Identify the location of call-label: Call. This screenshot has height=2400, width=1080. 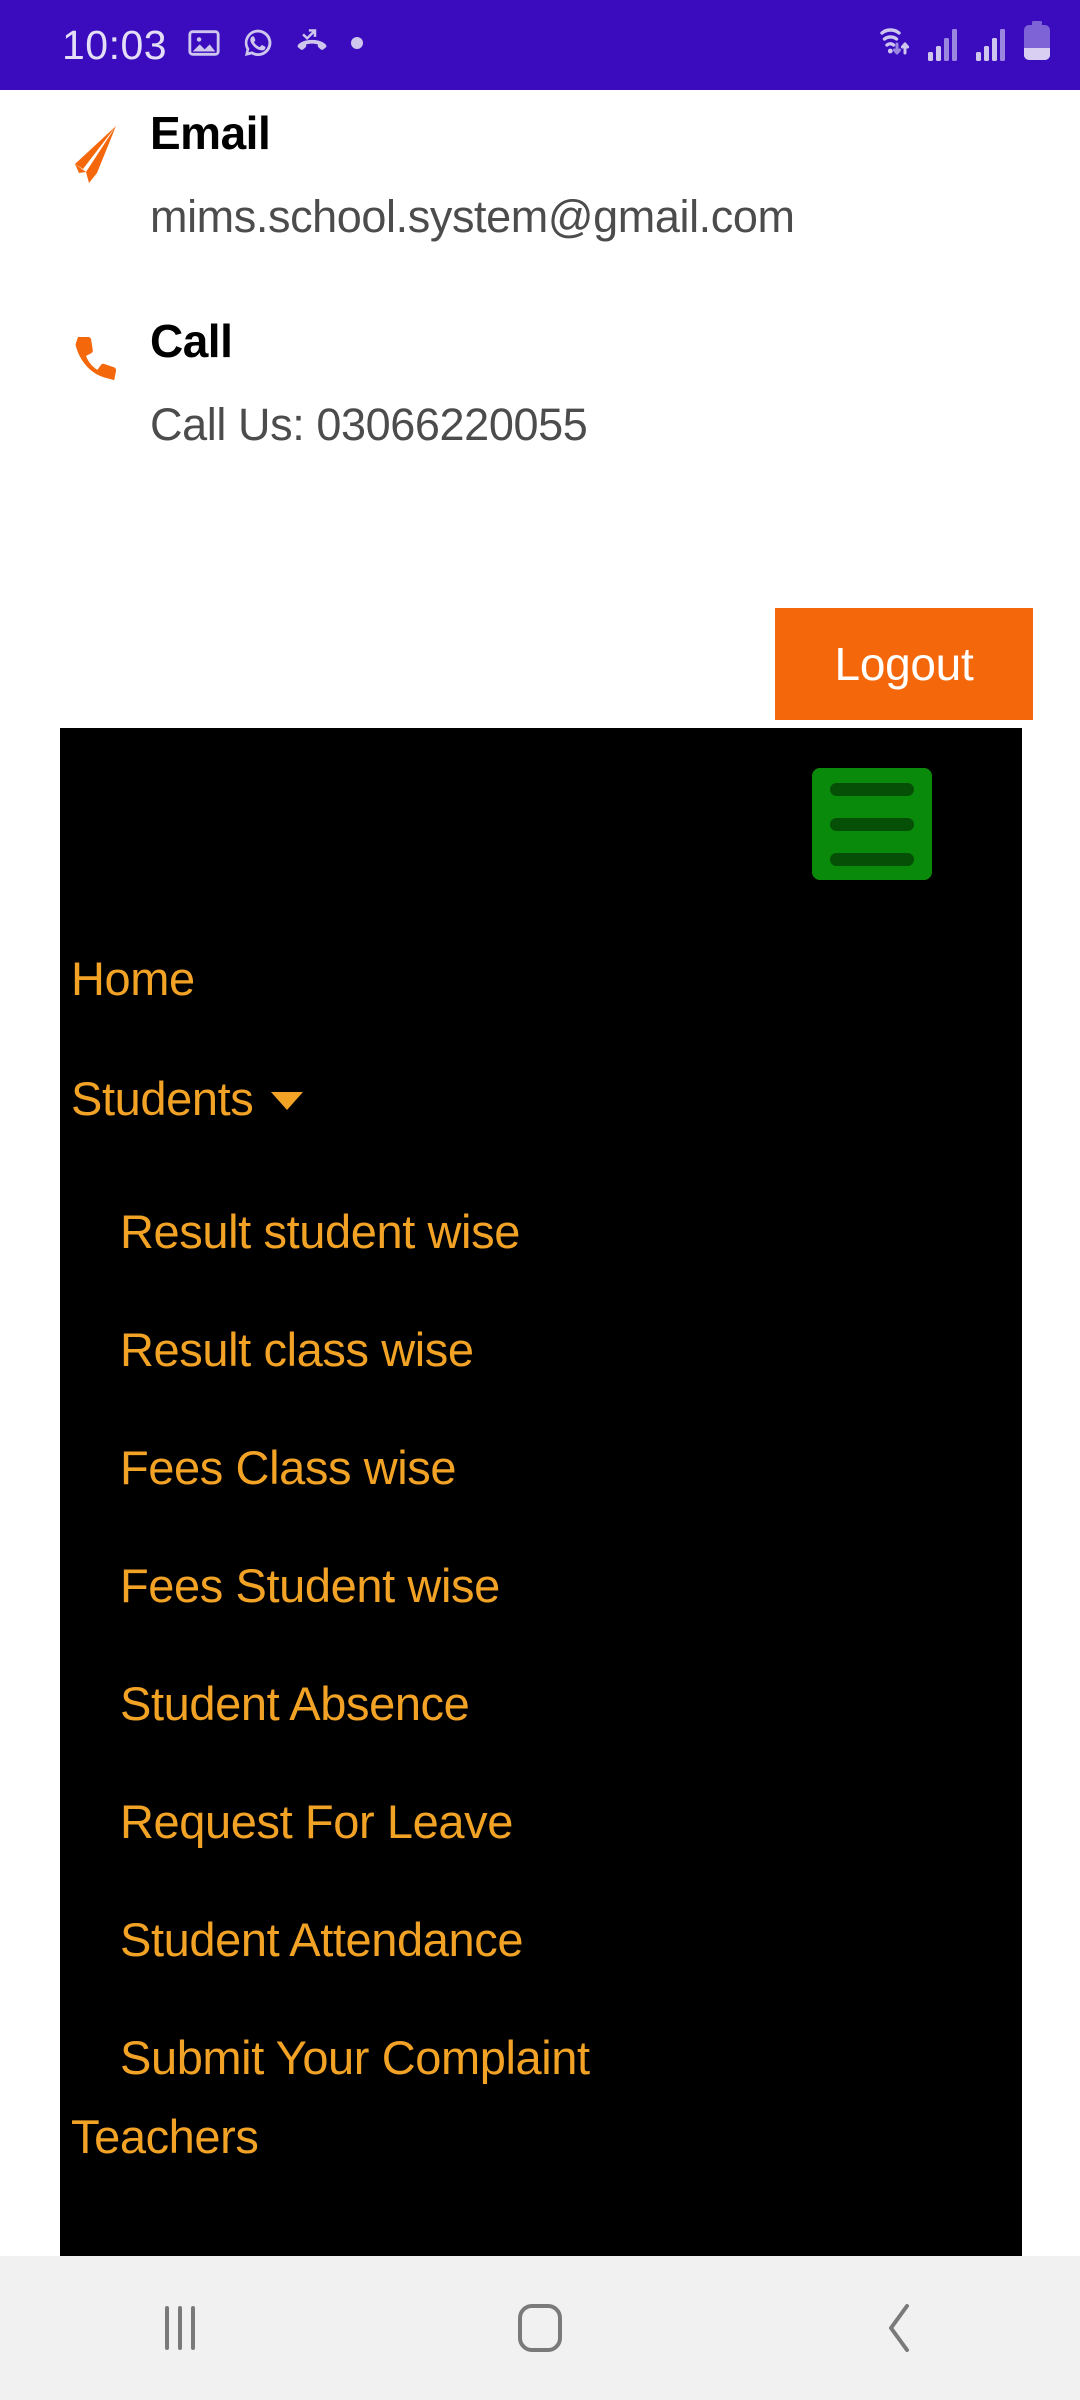
(191, 341).